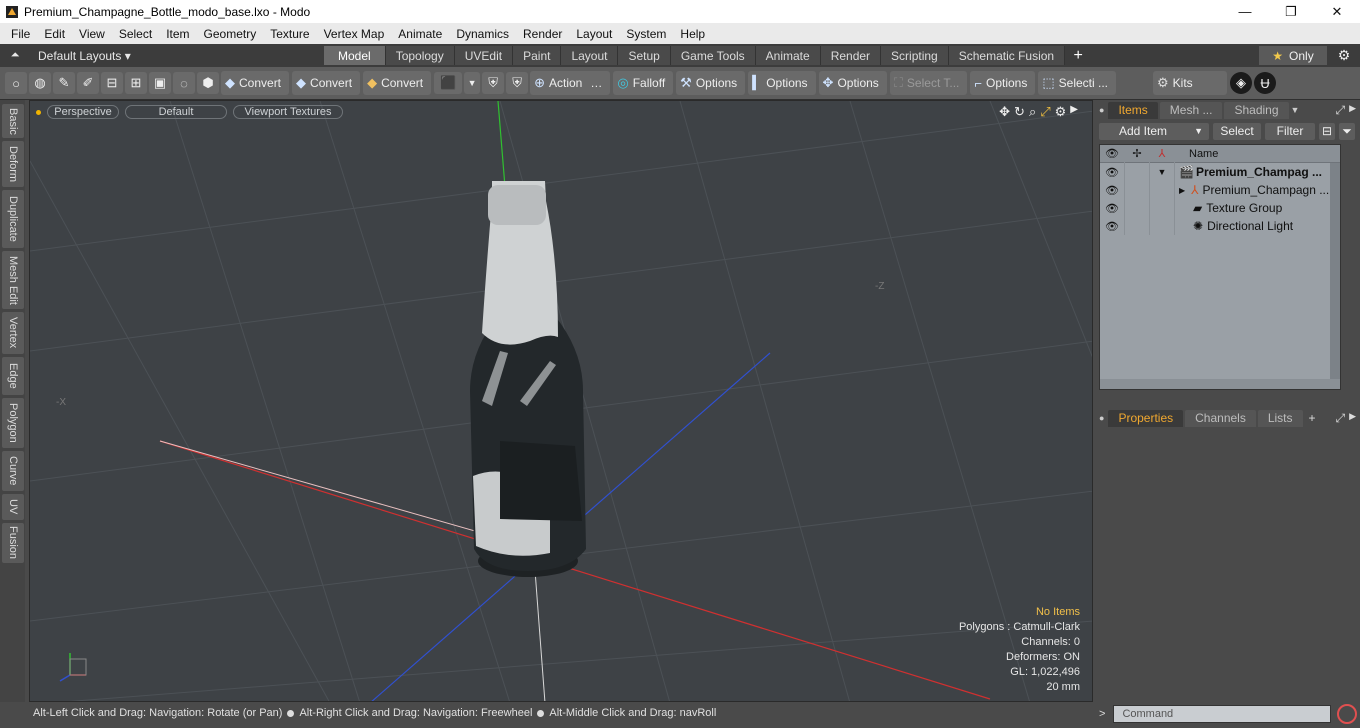 The image size is (1360, 728). I want to click on close-button: ✕, so click(1337, 11).